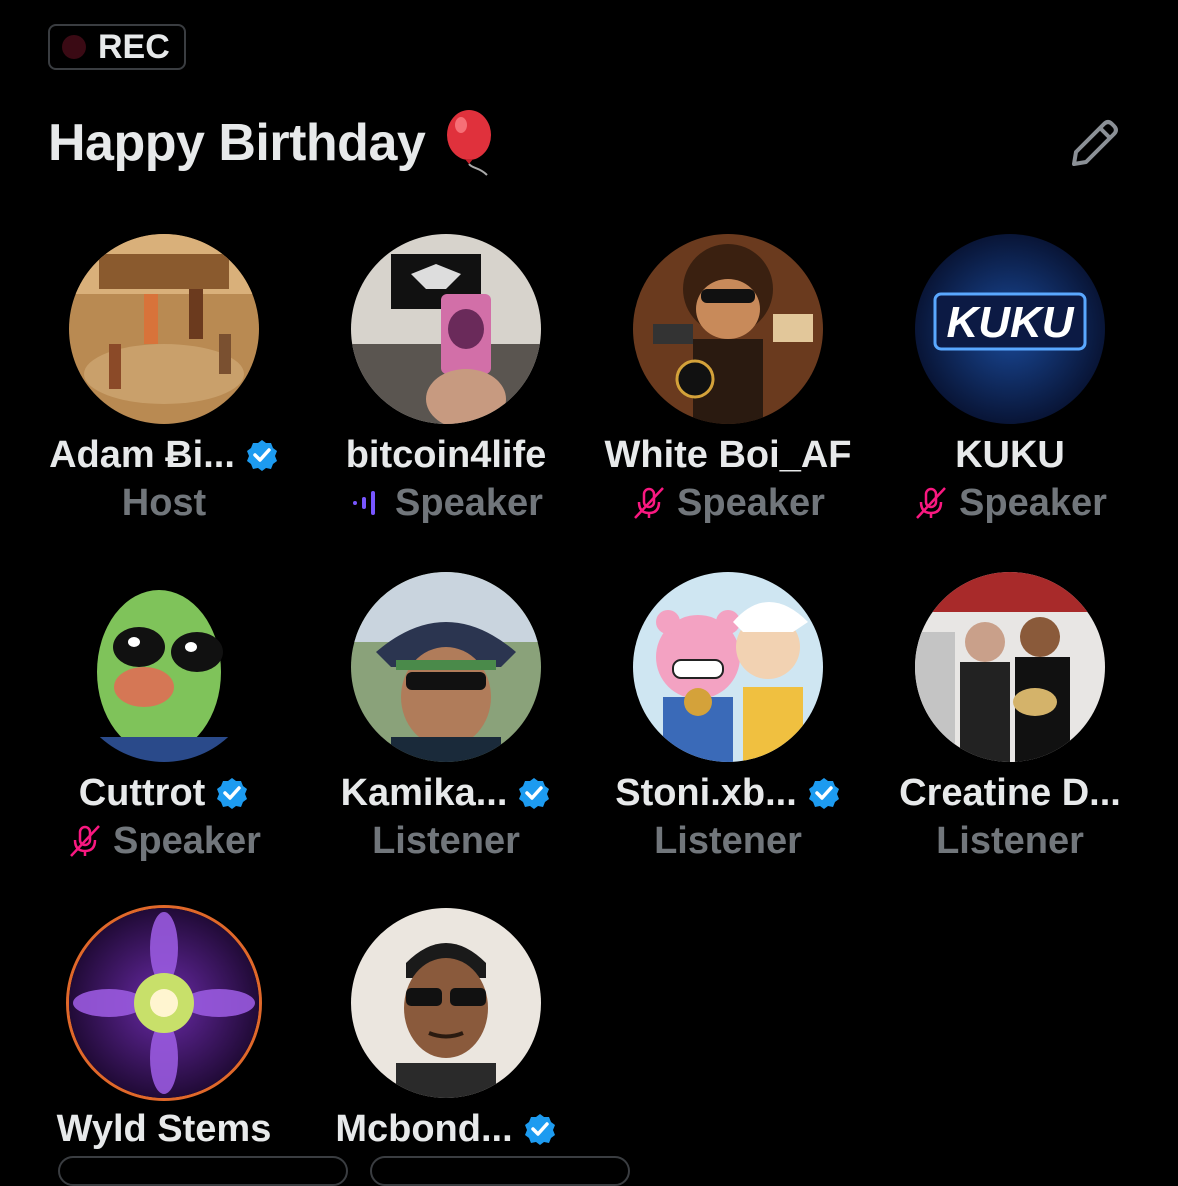 Image resolution: width=1178 pixels, height=1186 pixels. I want to click on participant-name: Wyld Stems, so click(164, 1128).